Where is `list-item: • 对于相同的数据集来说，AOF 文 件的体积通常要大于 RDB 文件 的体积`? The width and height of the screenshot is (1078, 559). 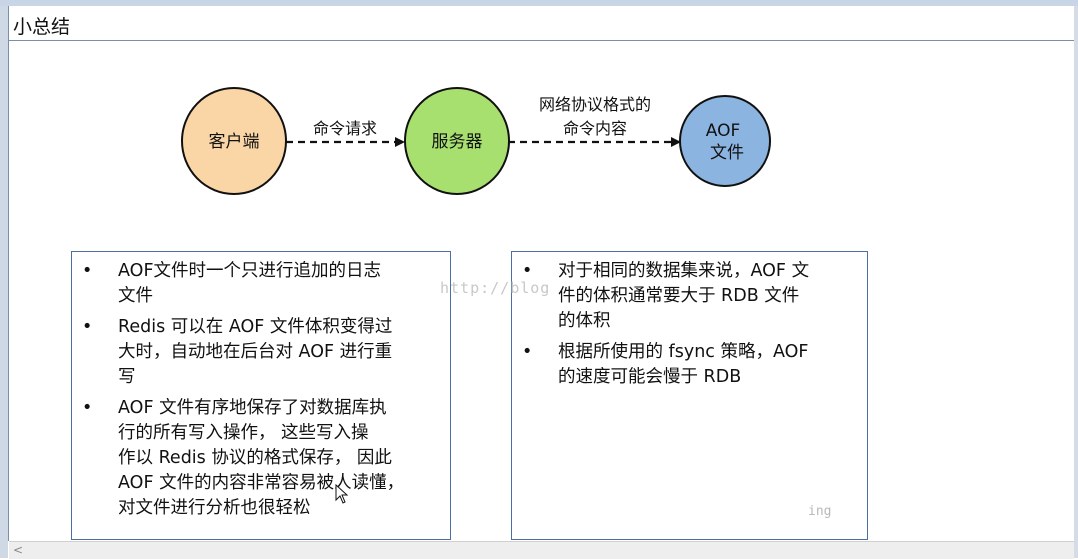 list-item: • 对于相同的数据集来说，AOF 文 件的体积通常要大于 RDB 文件 的体积 is located at coordinates (689, 296).